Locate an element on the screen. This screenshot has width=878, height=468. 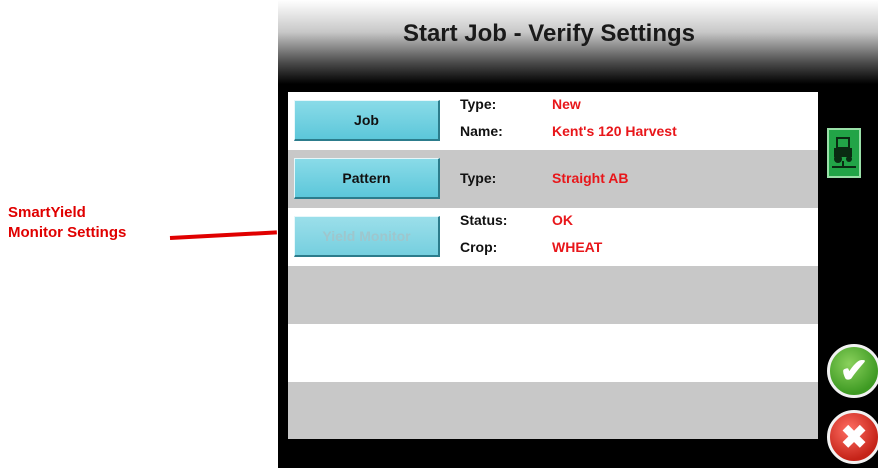
yield-monitor-row: Yield Monitor Status: OK Crop: WHEAT is located at coordinates (553, 237).